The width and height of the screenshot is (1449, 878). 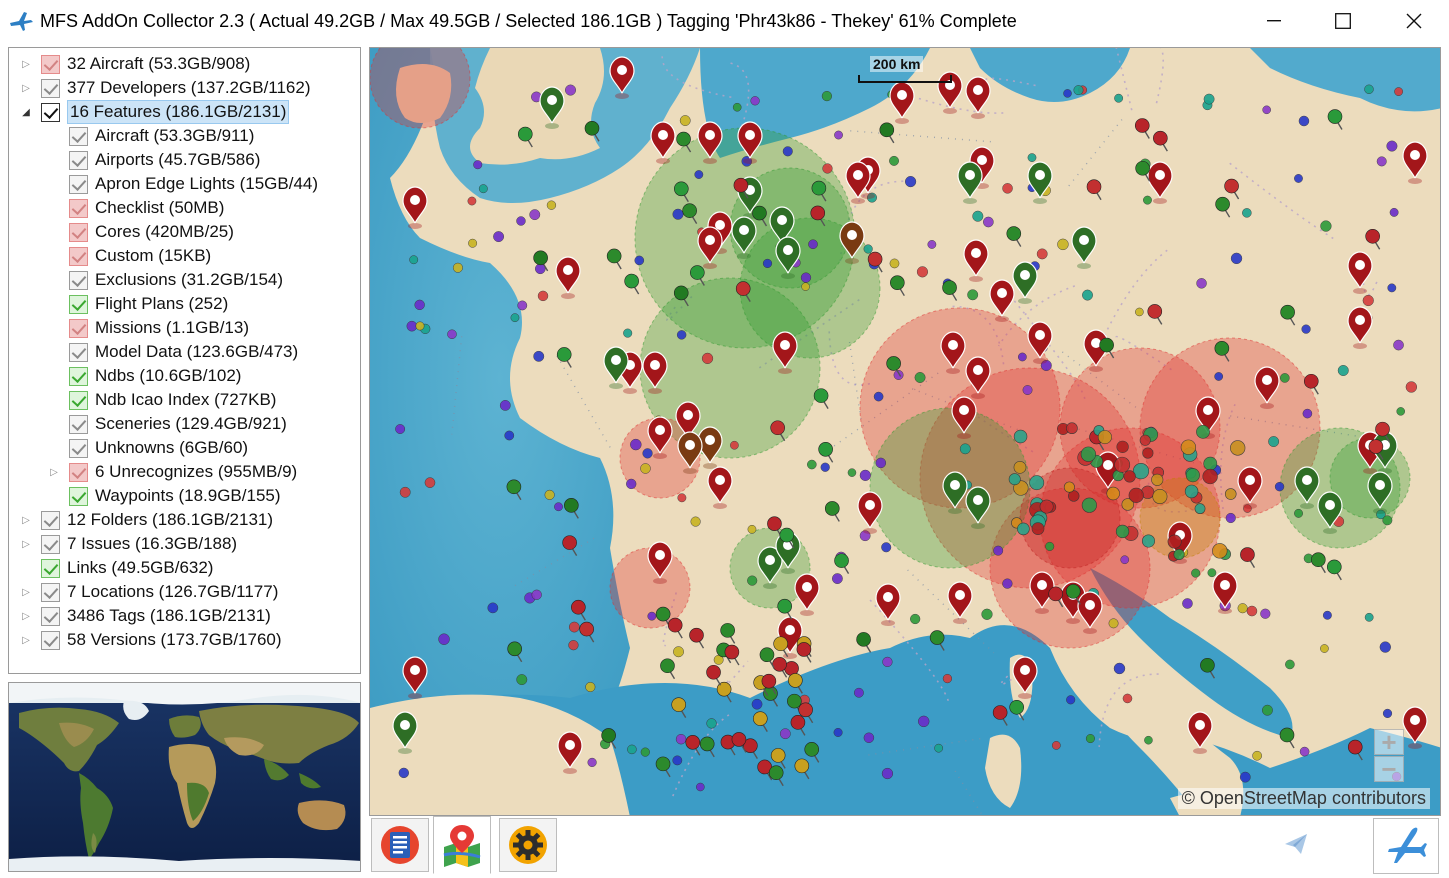 I want to click on tab-settings, so click(x=528, y=845).